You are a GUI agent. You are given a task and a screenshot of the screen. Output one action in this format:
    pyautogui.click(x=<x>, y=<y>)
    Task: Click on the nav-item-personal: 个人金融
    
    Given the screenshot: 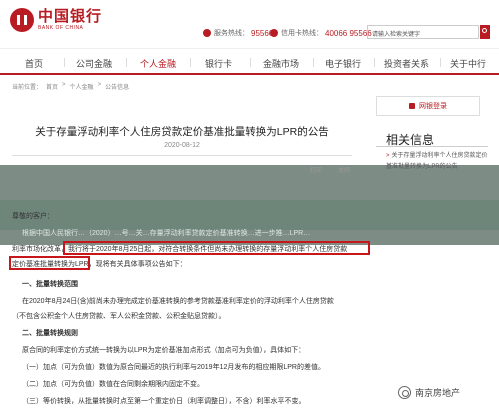 What is the action you would take?
    pyautogui.click(x=158, y=63)
    